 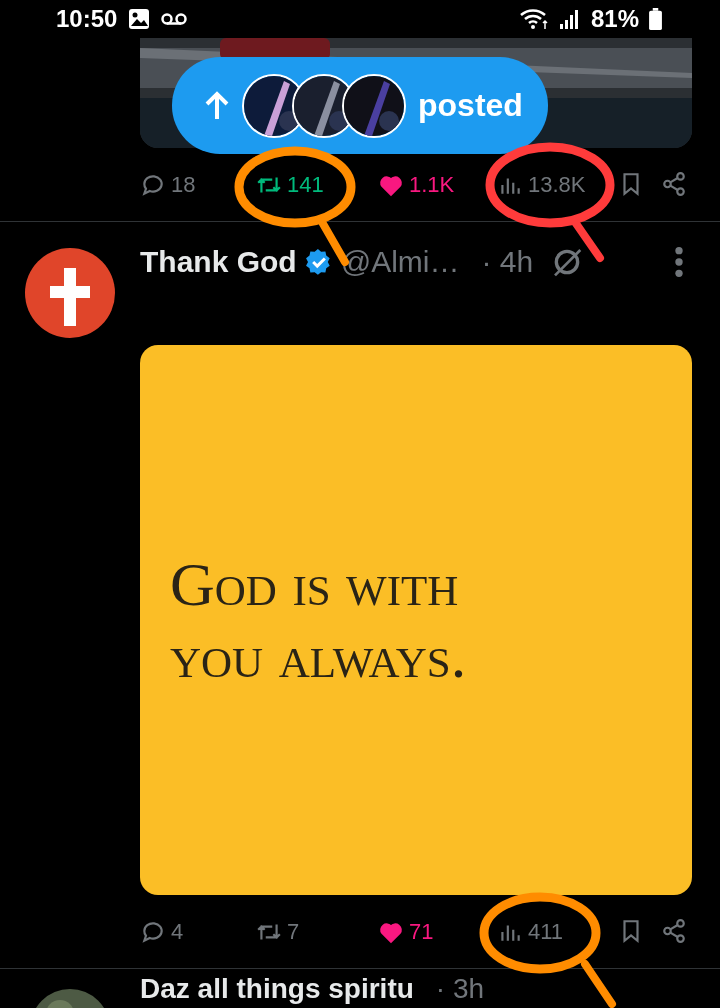 What do you see at coordinates (319, 620) in the screenshot?
I see `card-text: God is with you always.` at bounding box center [319, 620].